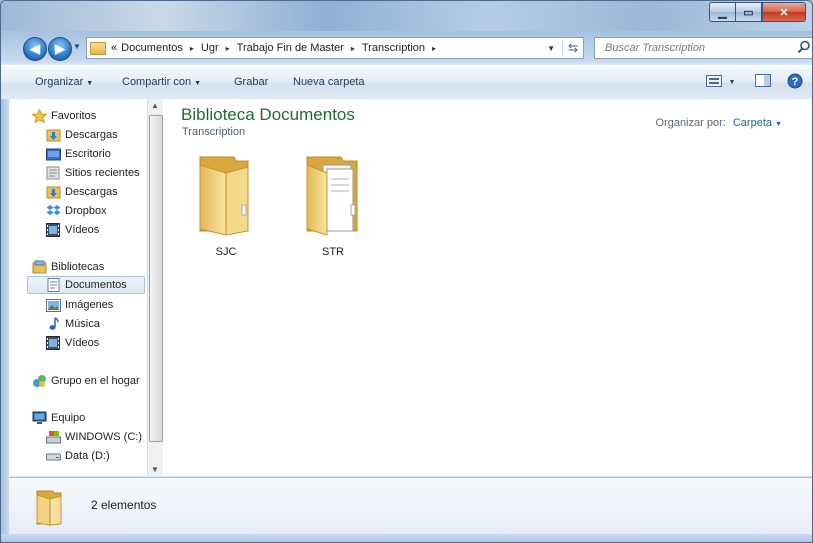  What do you see at coordinates (124, 505) in the screenshot?
I see `item-count: 2 elementos` at bounding box center [124, 505].